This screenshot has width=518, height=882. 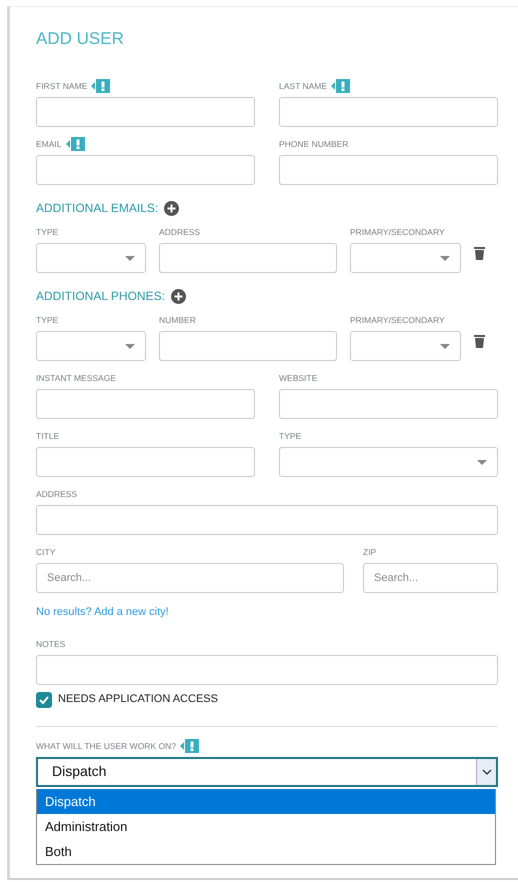 What do you see at coordinates (487, 771) in the screenshot?
I see `chevron-icon` at bounding box center [487, 771].